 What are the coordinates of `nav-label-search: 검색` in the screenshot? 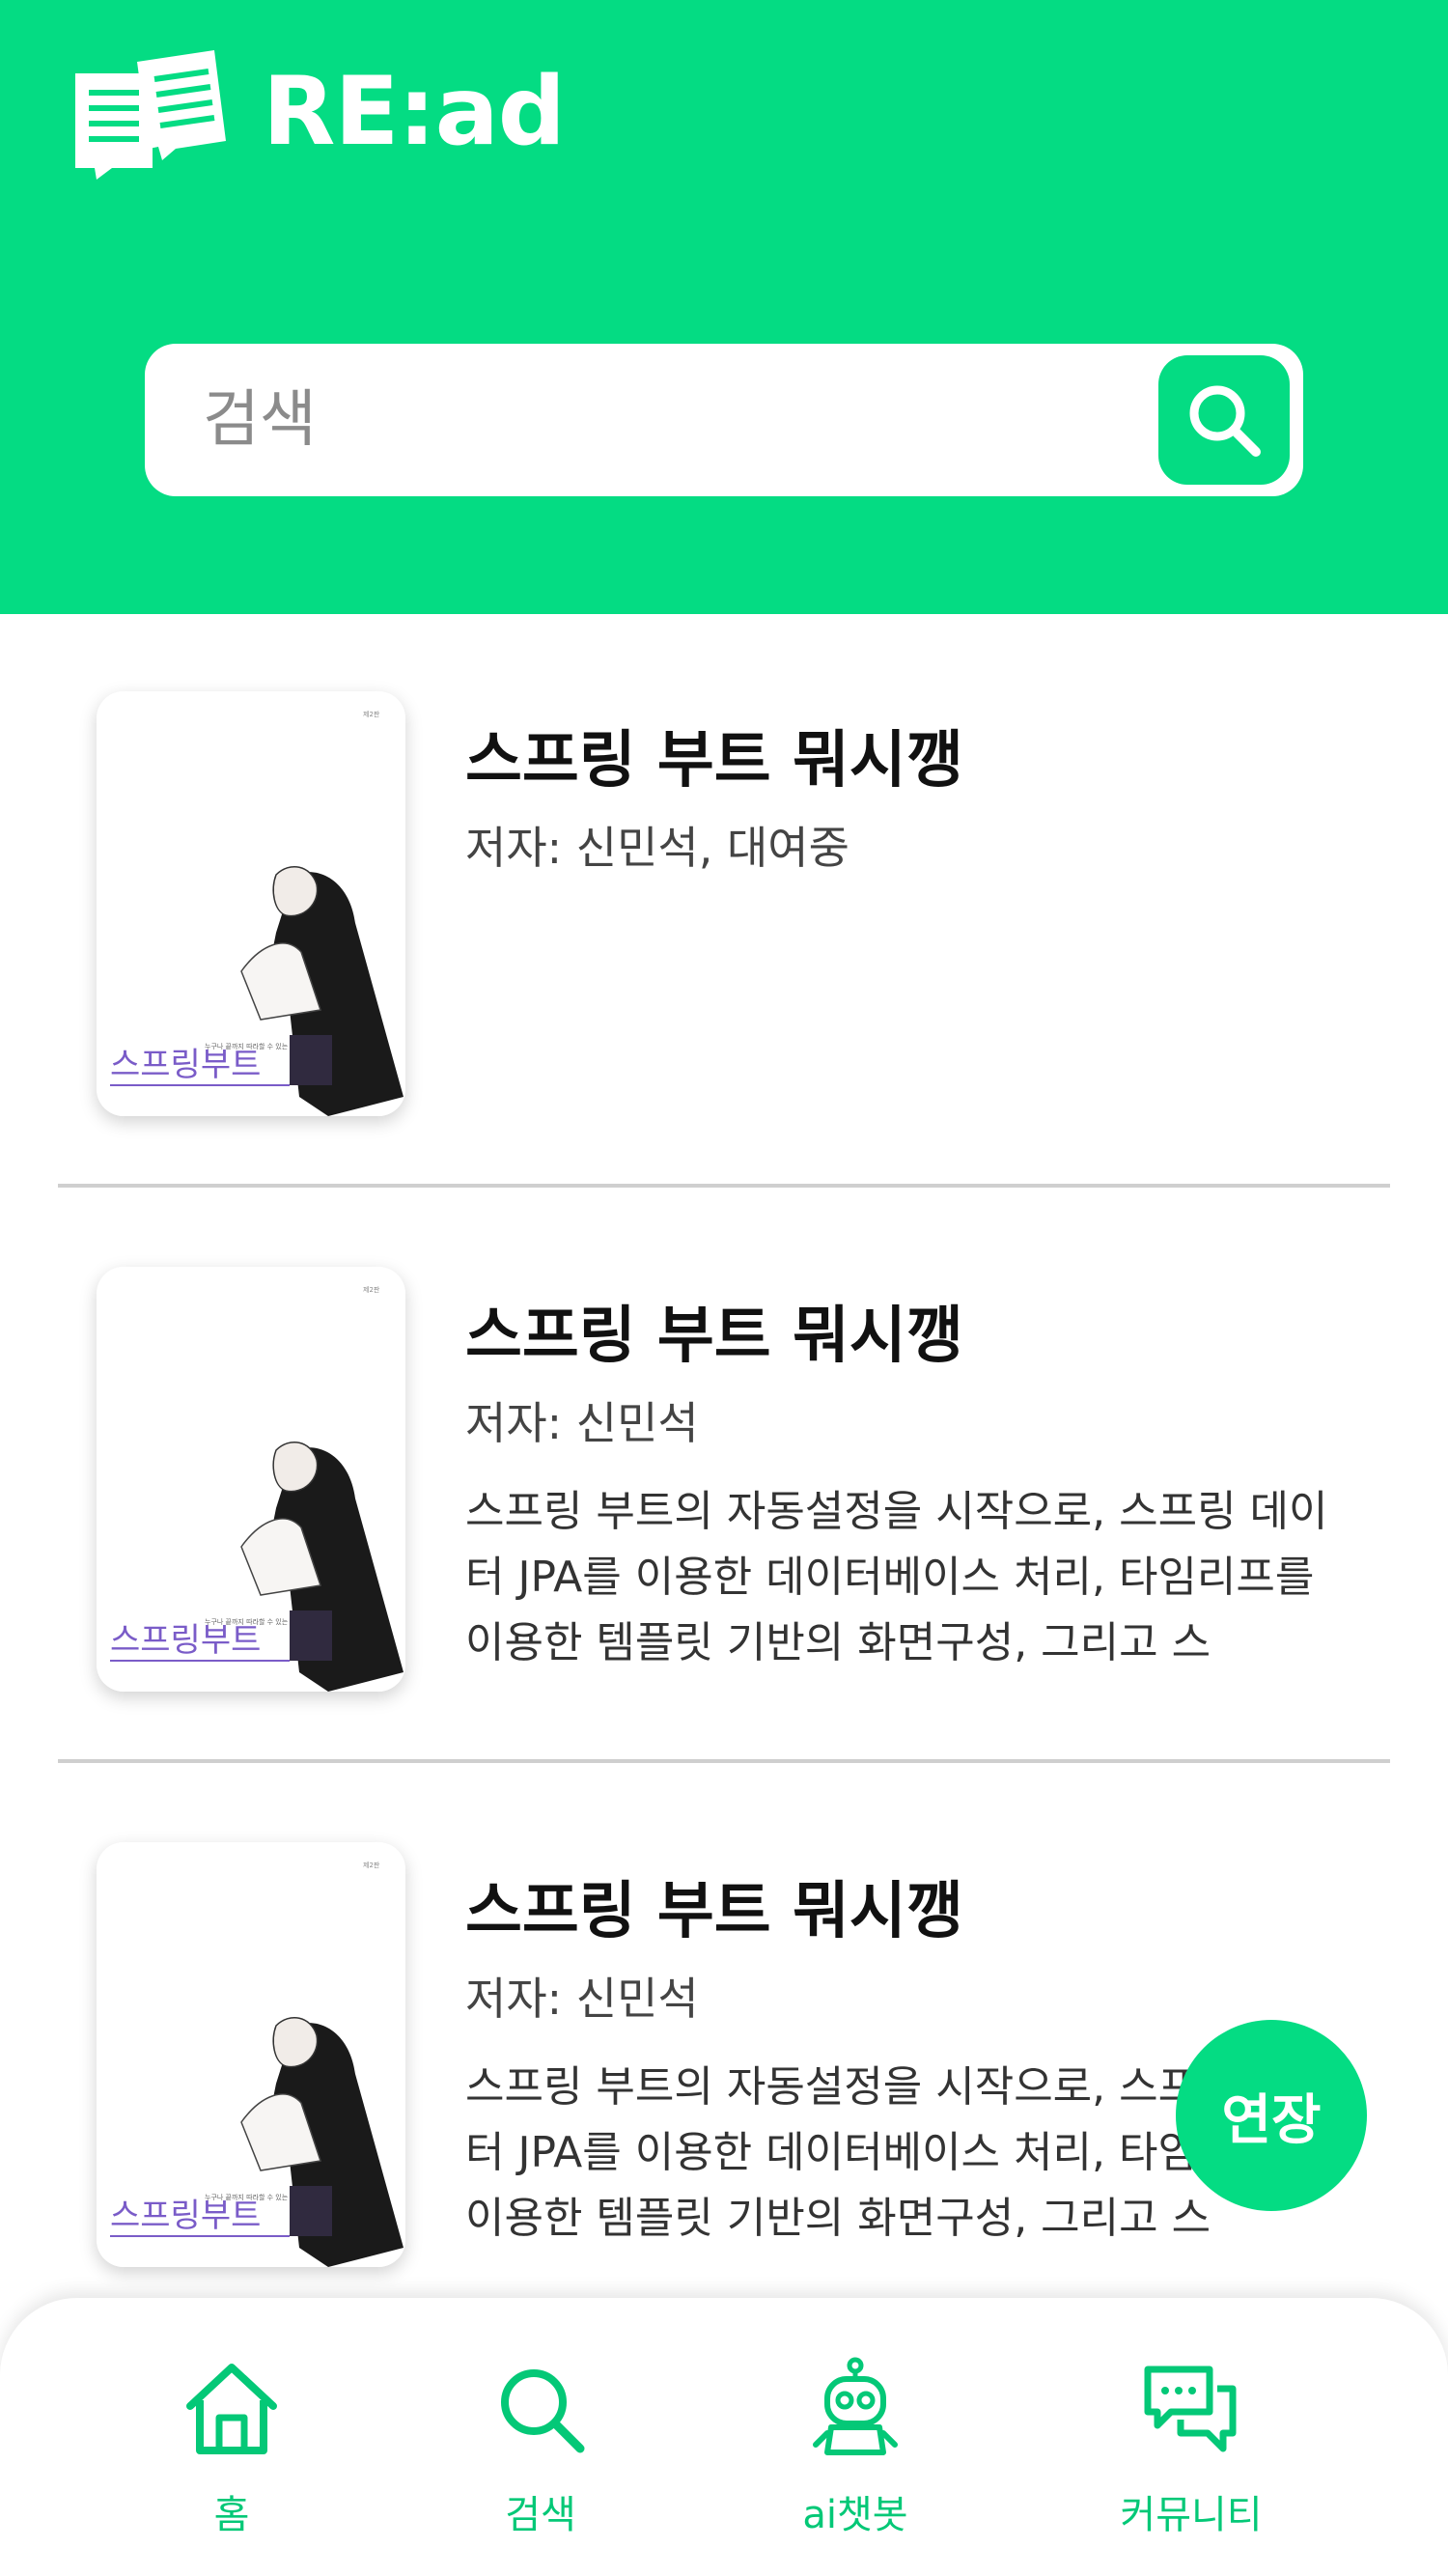 It's located at (540, 2515).